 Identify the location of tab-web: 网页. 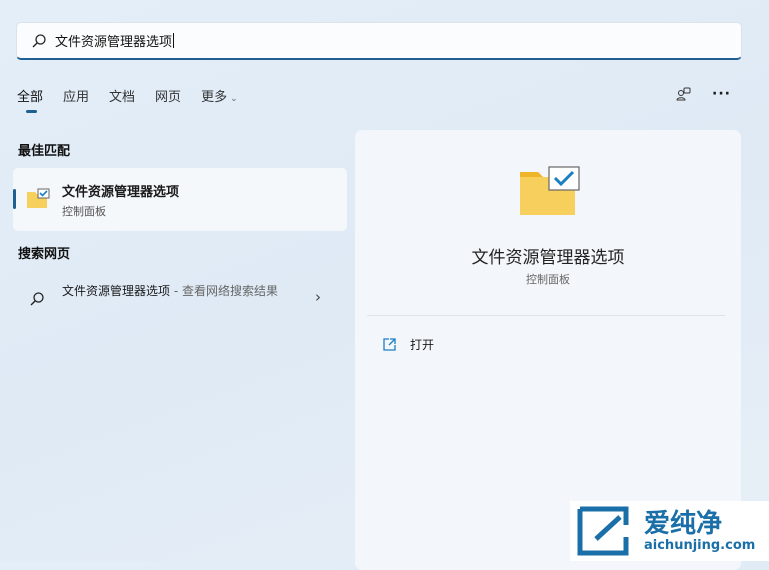
(168, 95).